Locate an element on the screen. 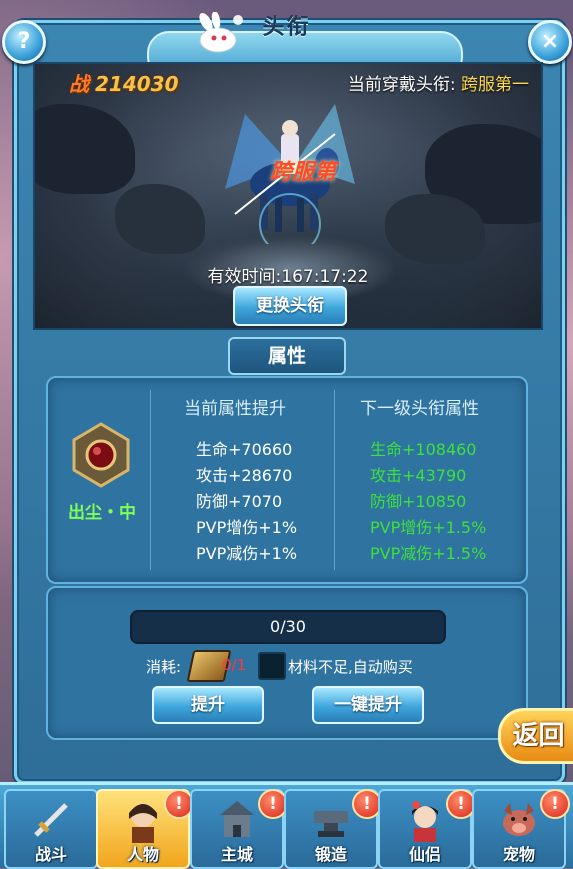 This screenshot has height=869, width=573. anvil-icon is located at coordinates (331, 824).